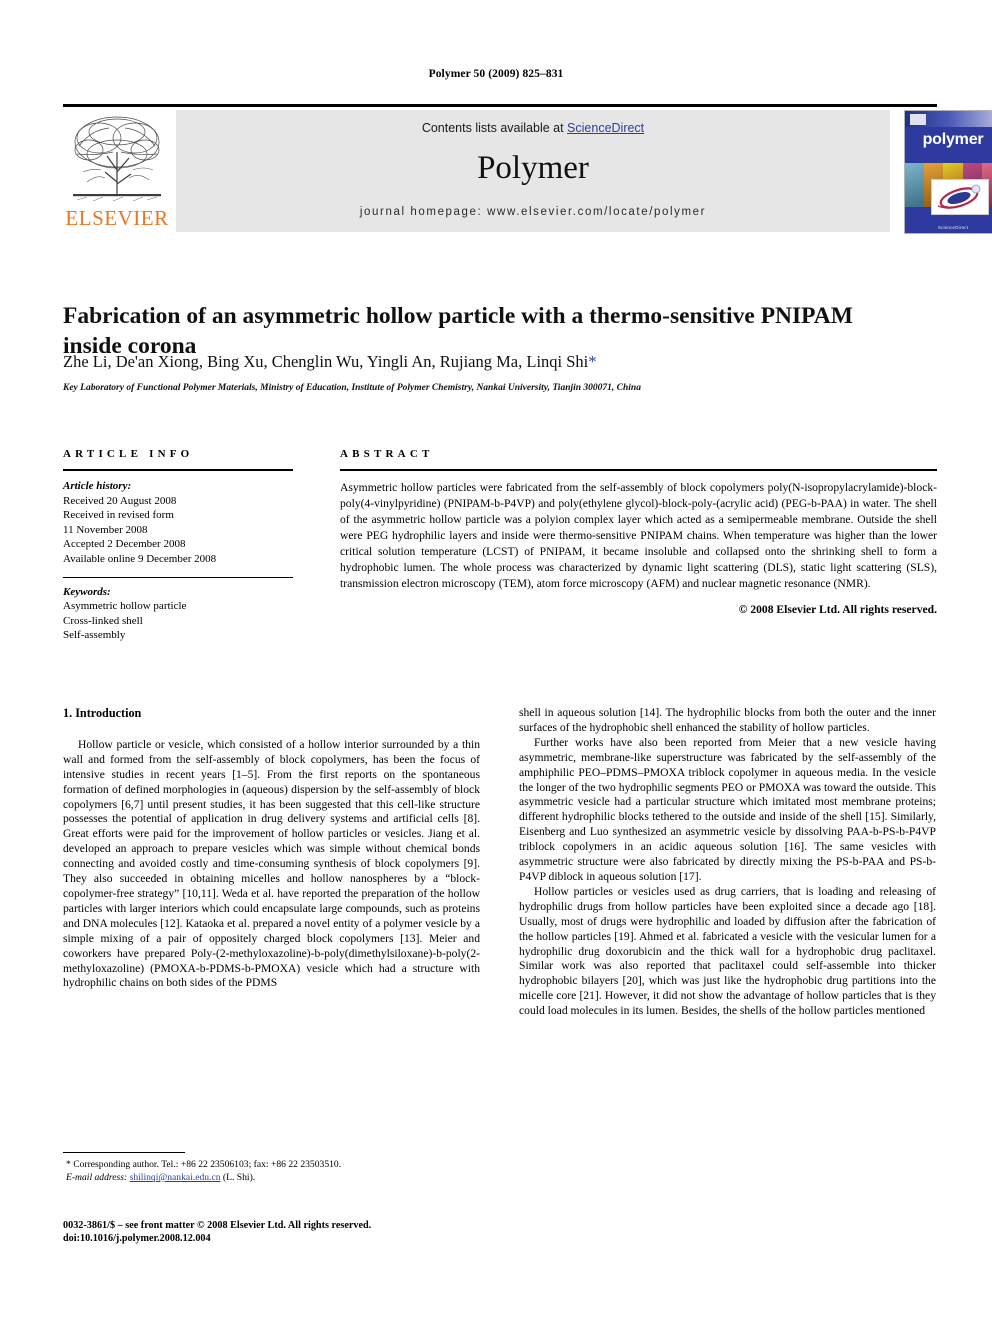 The height and width of the screenshot is (1323, 992). What do you see at coordinates (178, 470) in the screenshot?
I see `article-info-rule` at bounding box center [178, 470].